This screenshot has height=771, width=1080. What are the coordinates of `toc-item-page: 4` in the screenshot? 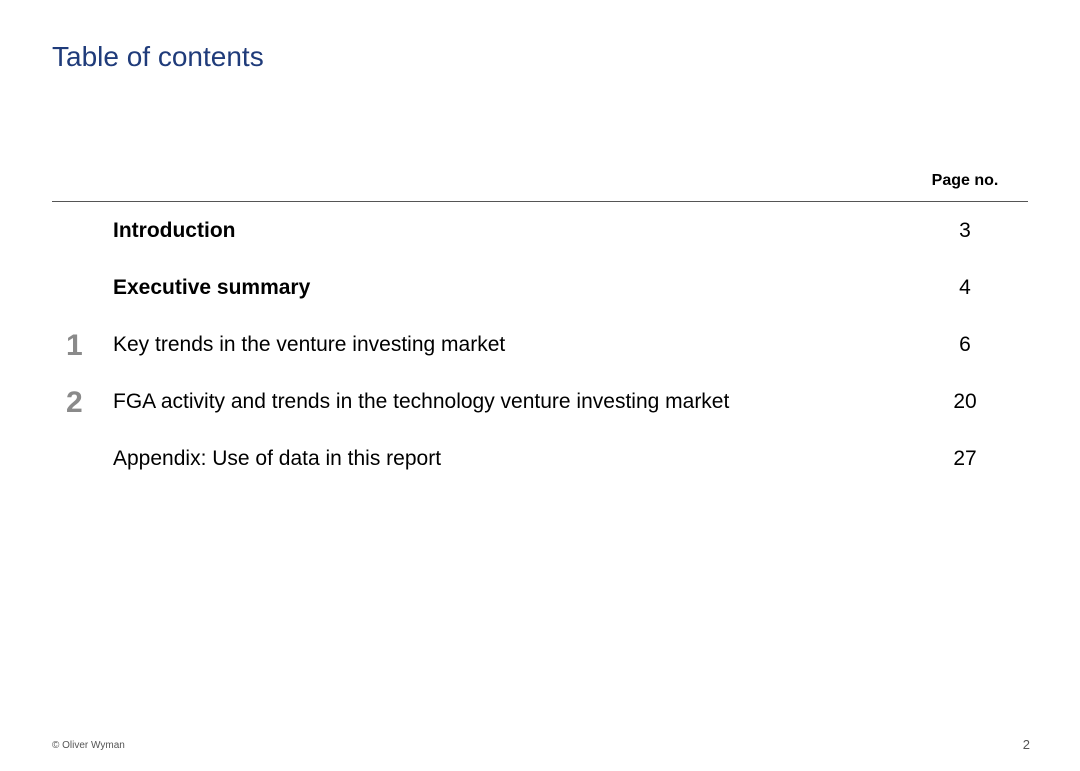 It's located at (965, 287).